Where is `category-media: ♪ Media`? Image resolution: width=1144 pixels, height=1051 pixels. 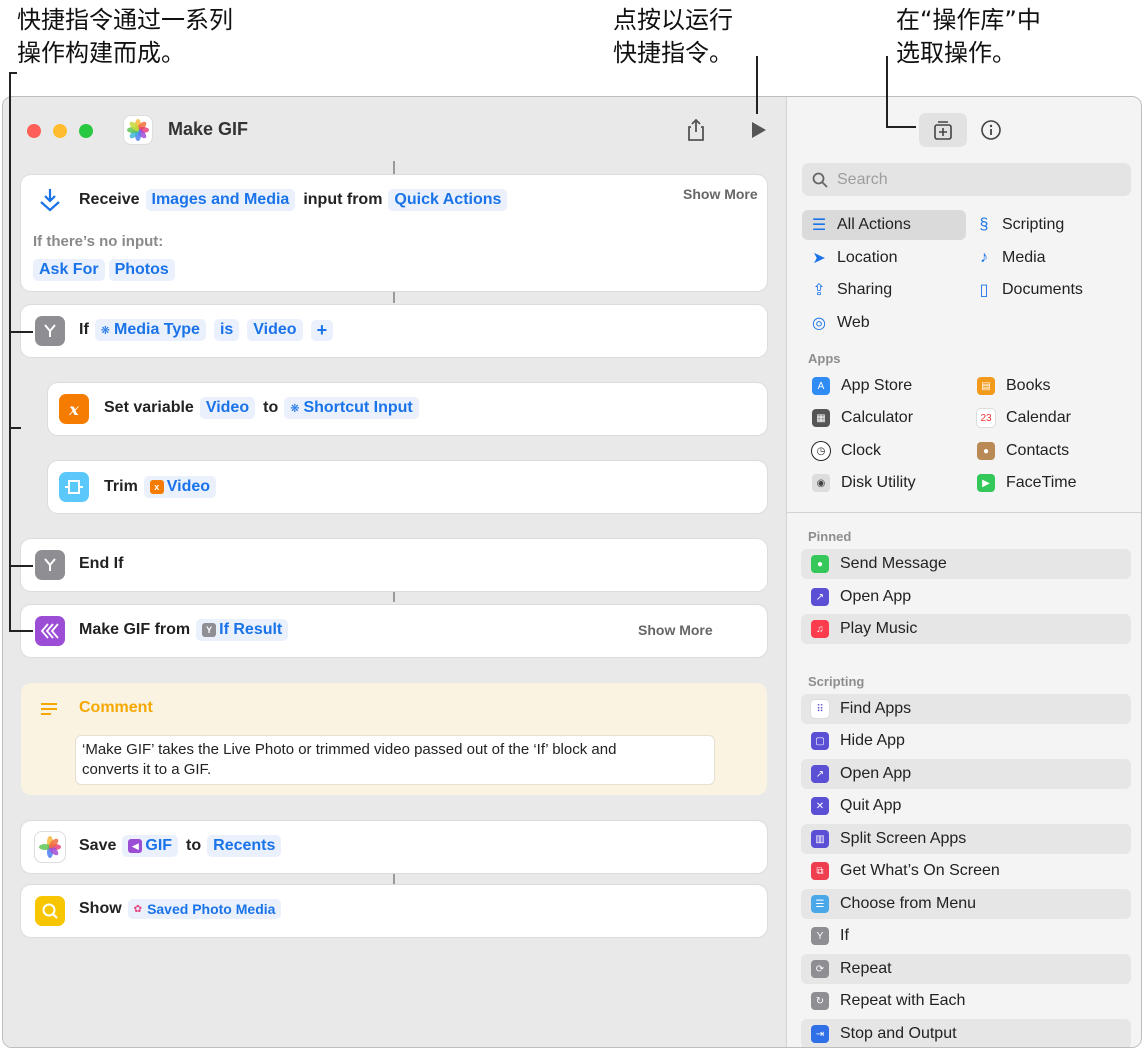 category-media: ♪ Media is located at coordinates (1010, 258).